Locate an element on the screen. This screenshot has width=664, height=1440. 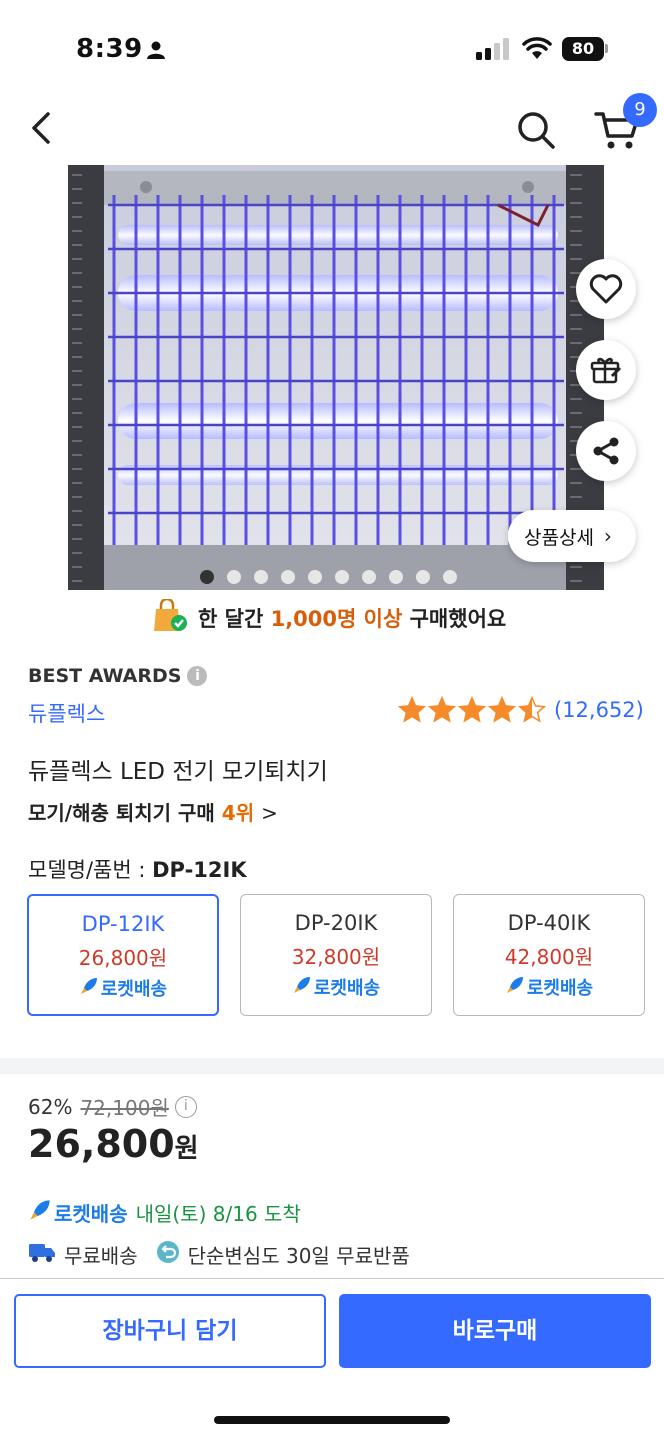
wifi-icon is located at coordinates (537, 51).